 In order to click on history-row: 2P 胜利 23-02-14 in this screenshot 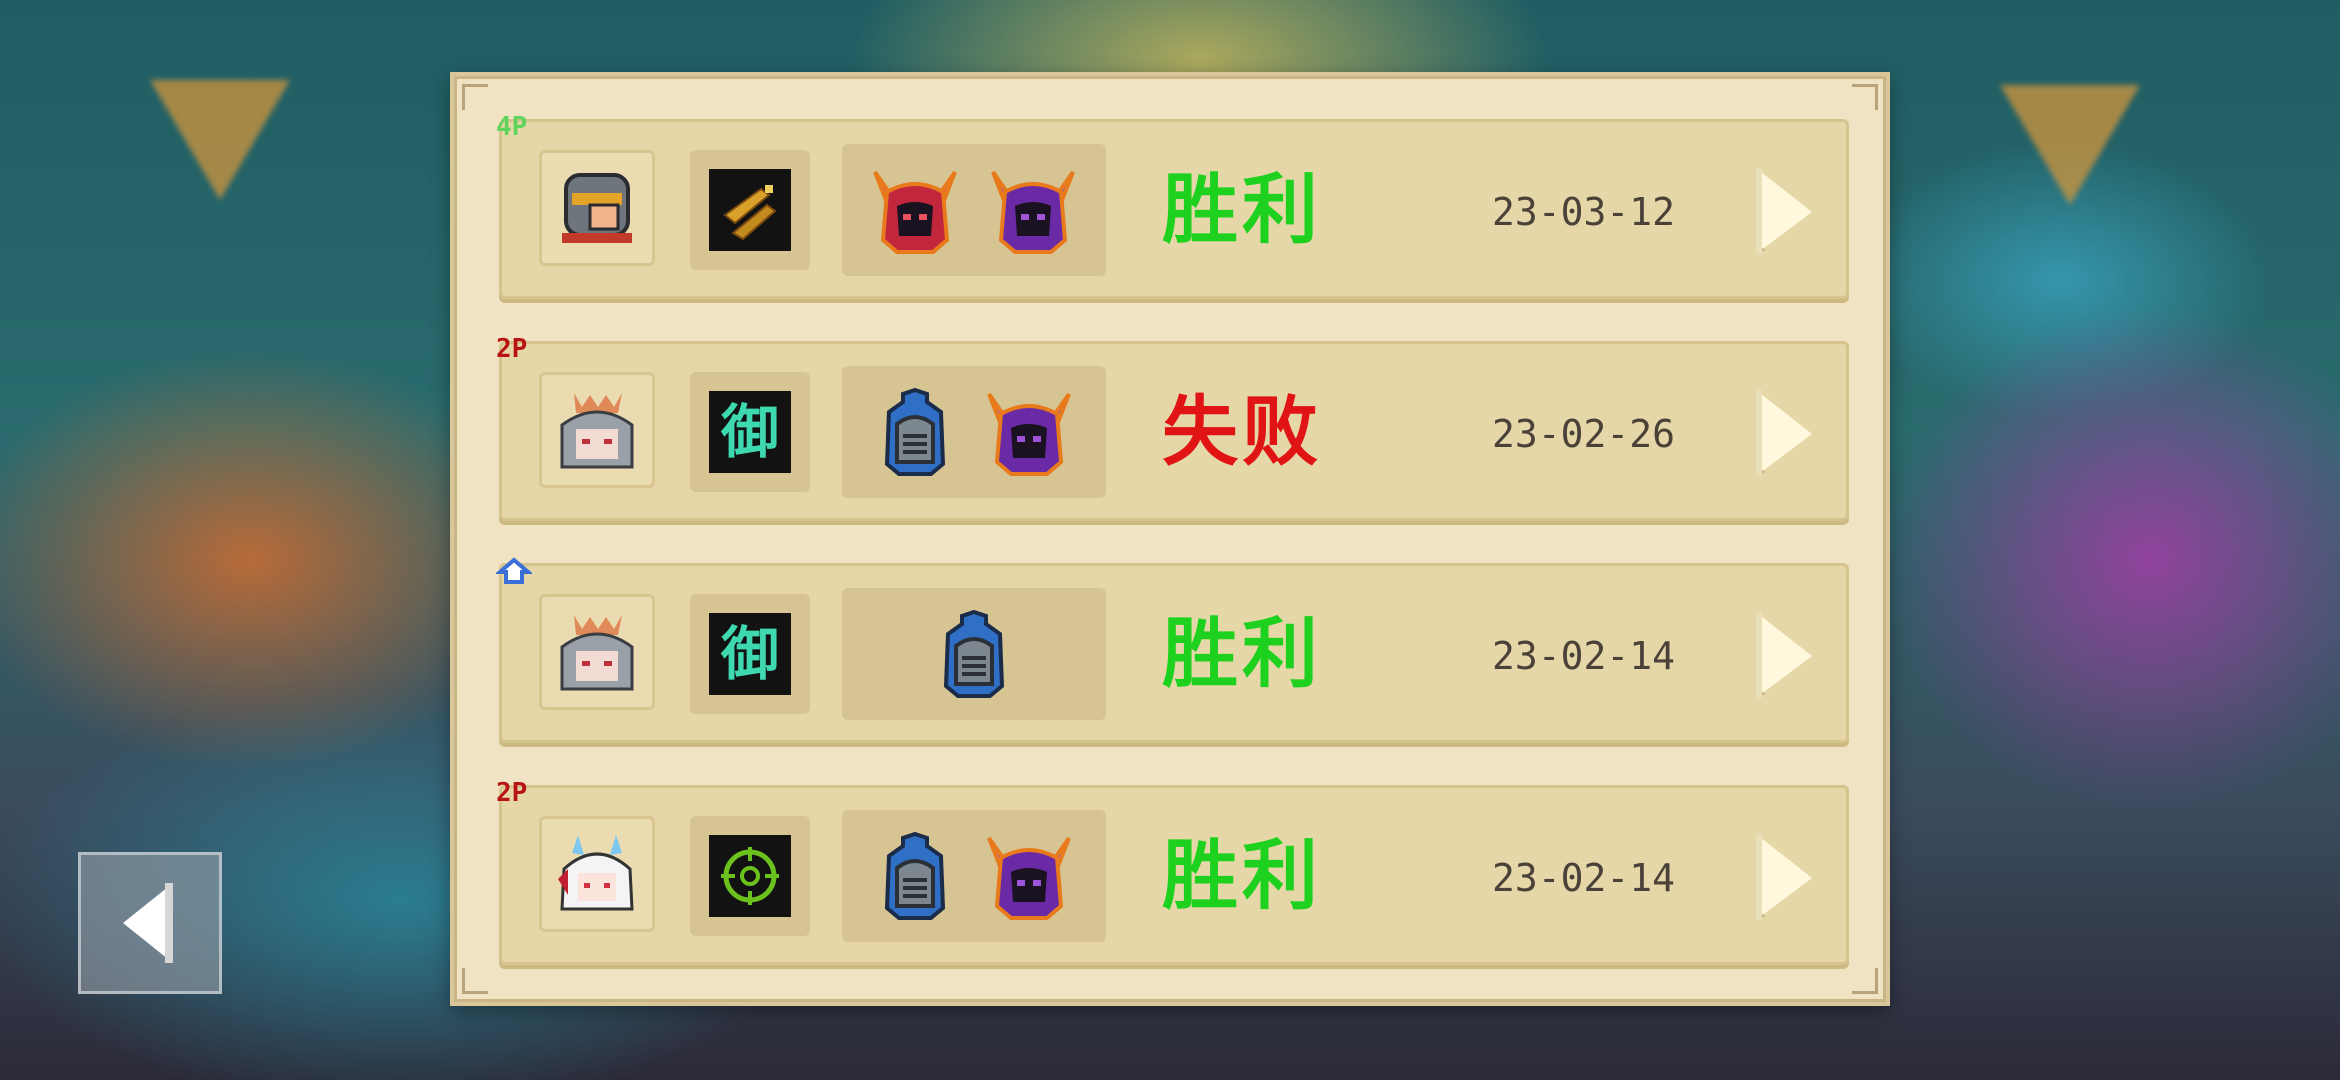, I will do `click(1172, 871)`.